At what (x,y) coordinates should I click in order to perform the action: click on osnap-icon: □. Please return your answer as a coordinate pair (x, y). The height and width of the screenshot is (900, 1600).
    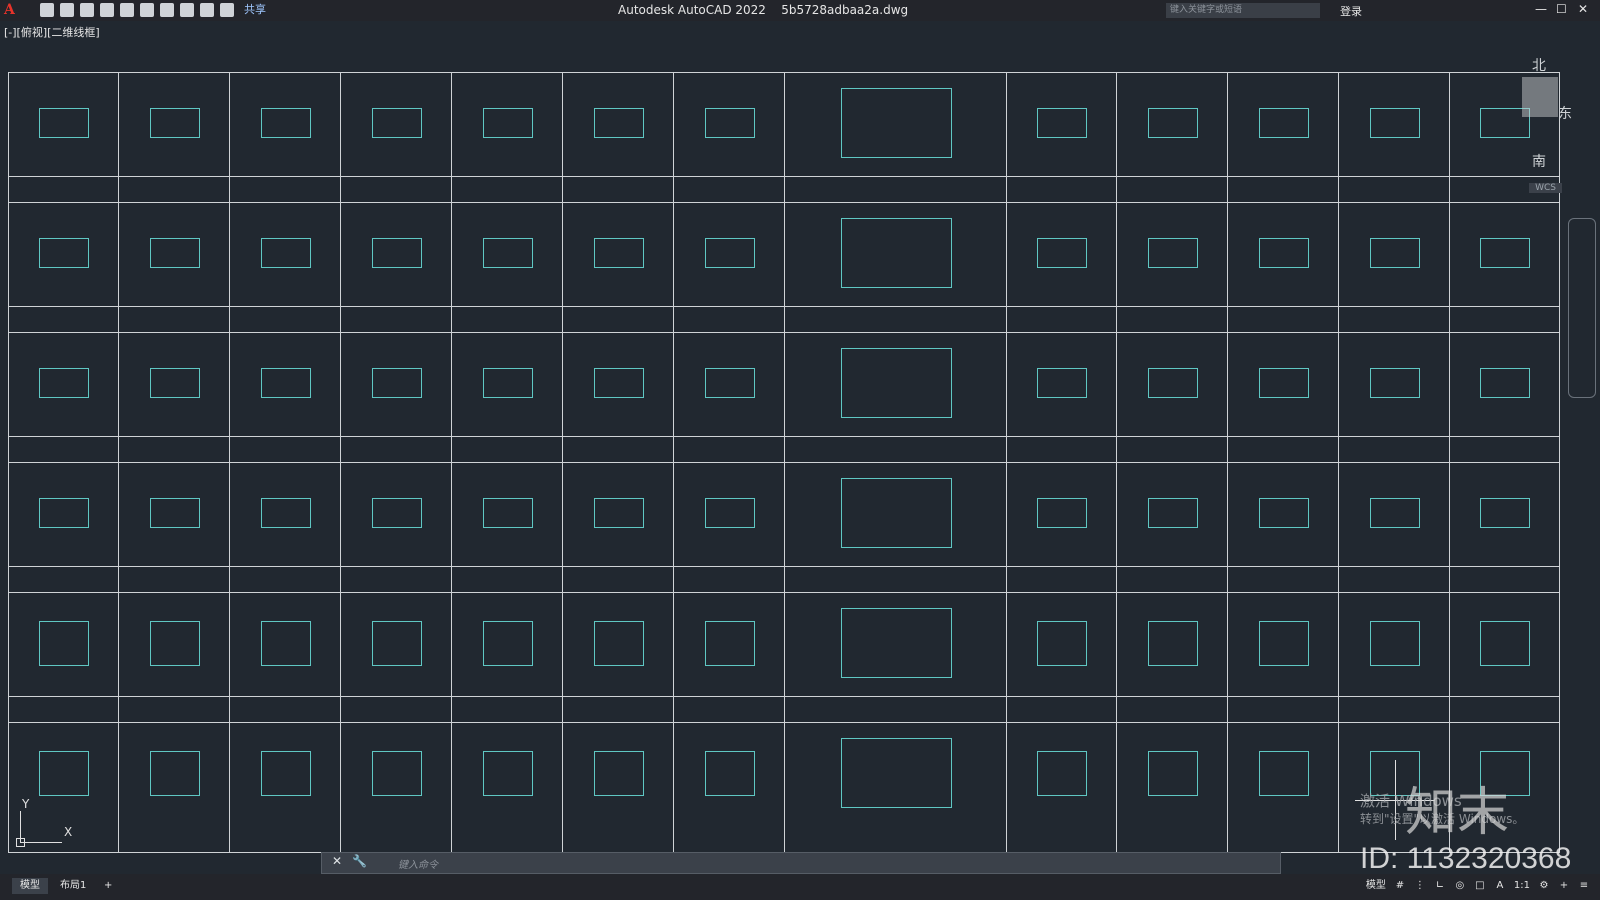
    Looking at the image, I should click on (1480, 886).